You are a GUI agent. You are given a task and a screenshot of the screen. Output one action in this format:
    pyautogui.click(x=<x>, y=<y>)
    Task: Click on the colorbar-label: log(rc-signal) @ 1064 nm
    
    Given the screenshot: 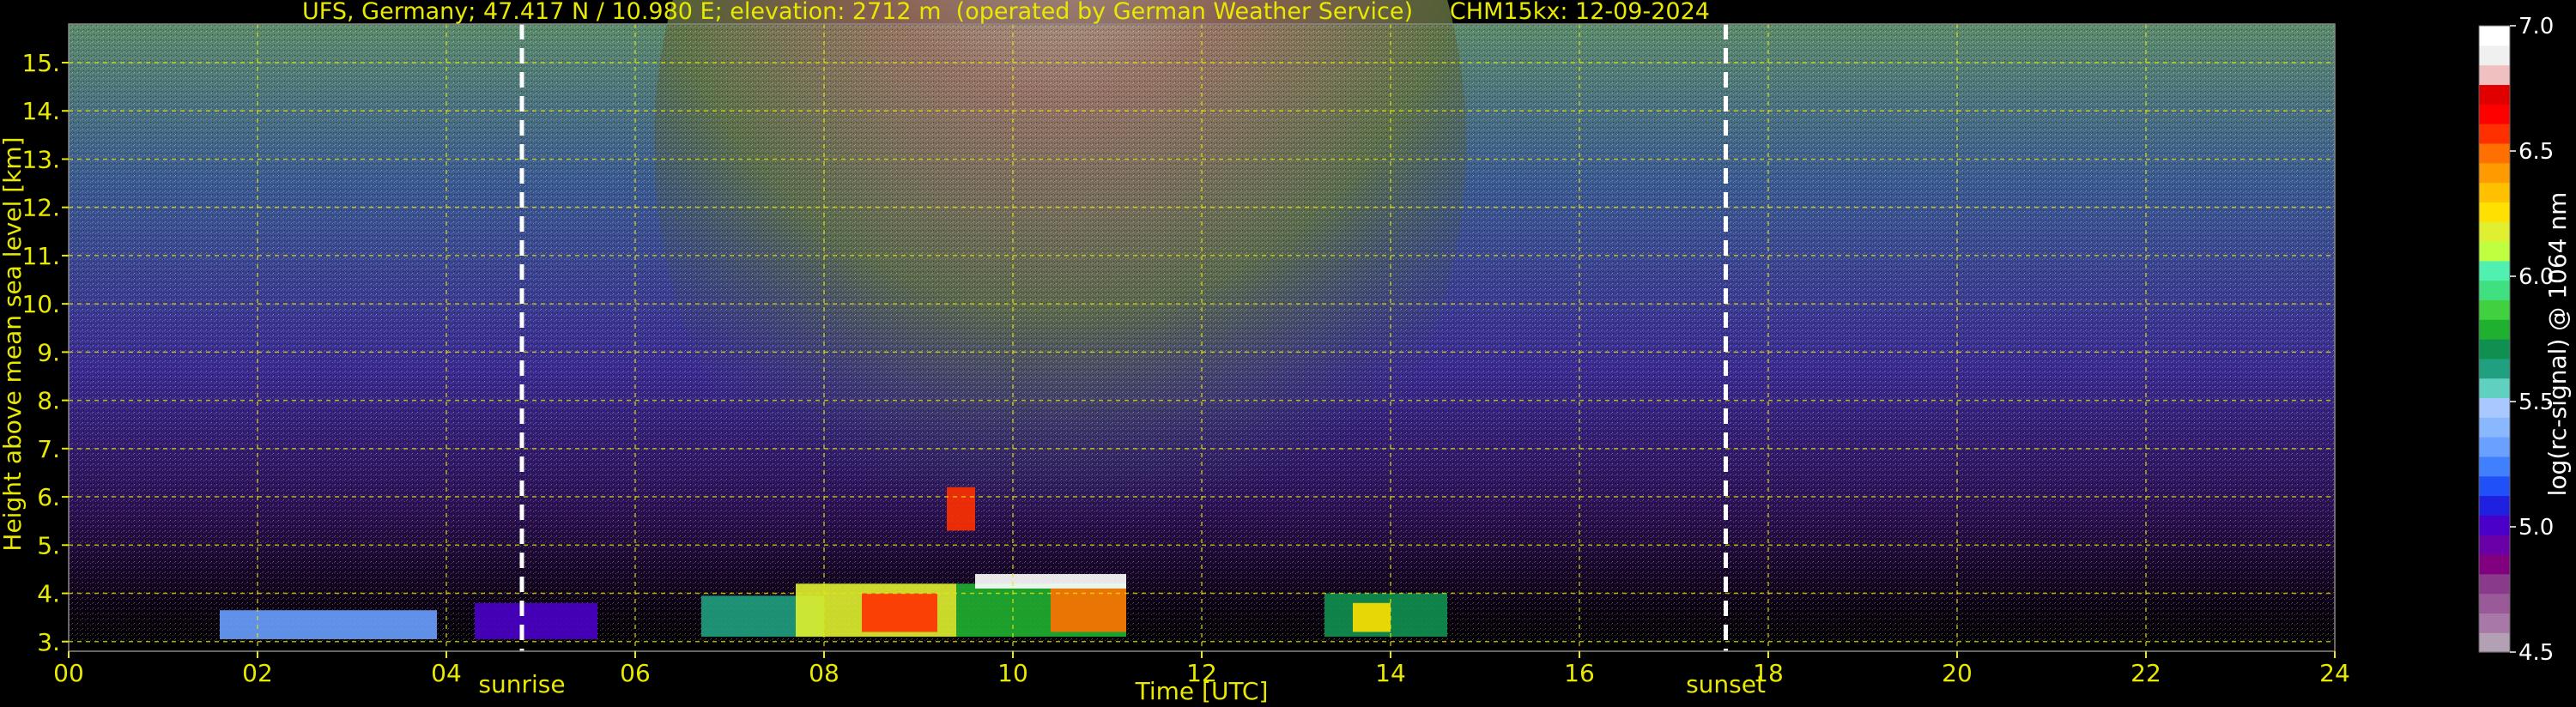 What is the action you would take?
    pyautogui.click(x=2557, y=344)
    